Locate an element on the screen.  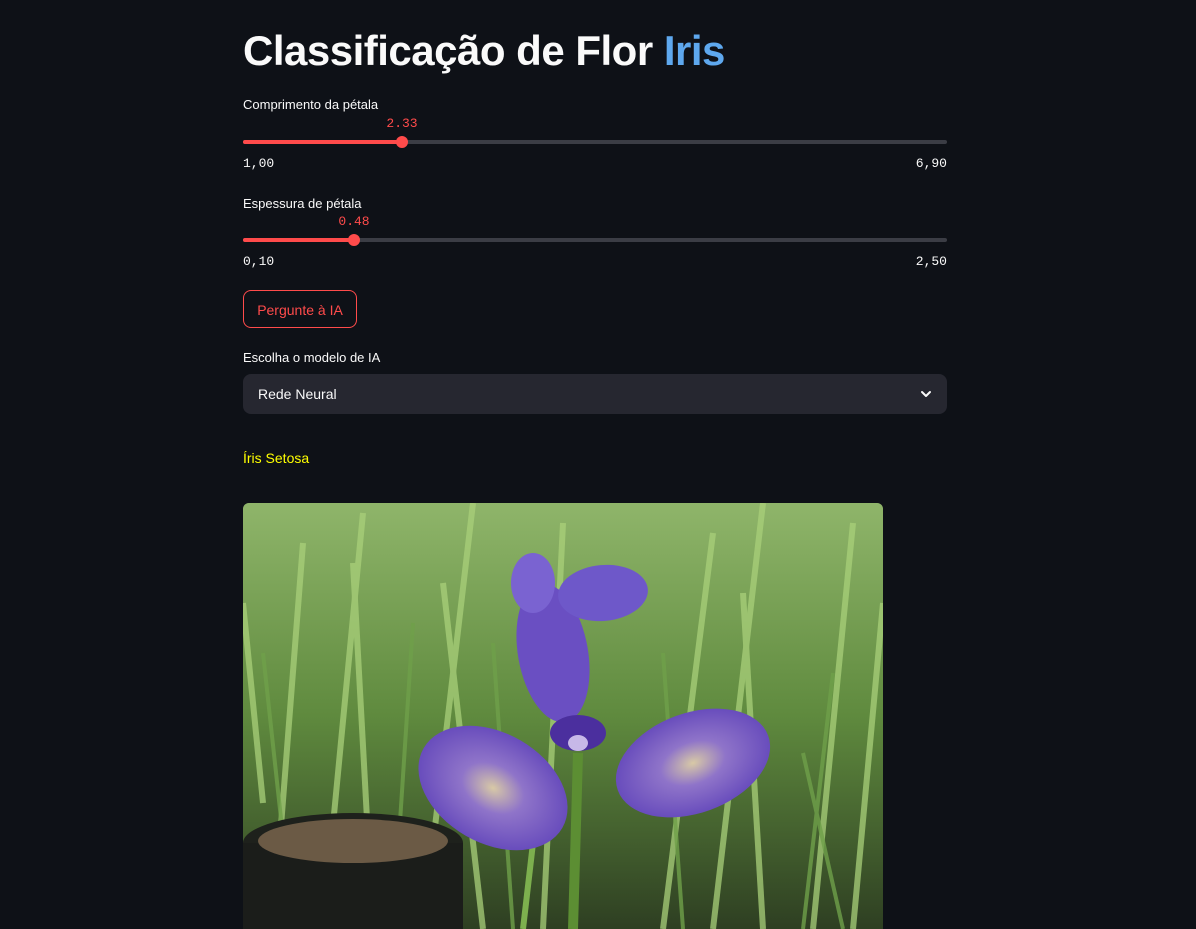
ask-ai-button: Pergunte à IA is located at coordinates (300, 309).